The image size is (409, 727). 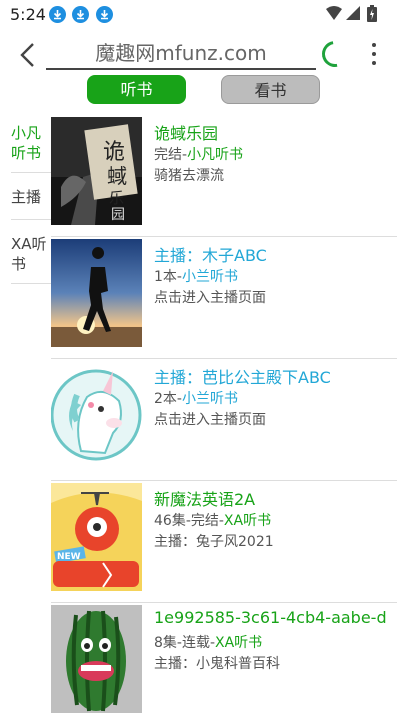 I want to click on tab-read: 看书, so click(x=270, y=89).